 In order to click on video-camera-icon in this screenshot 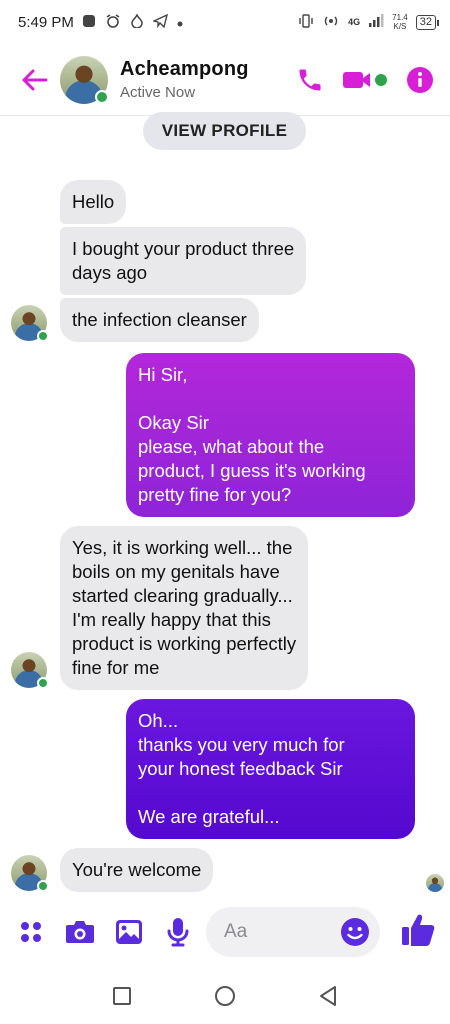, I will do `click(365, 79)`.